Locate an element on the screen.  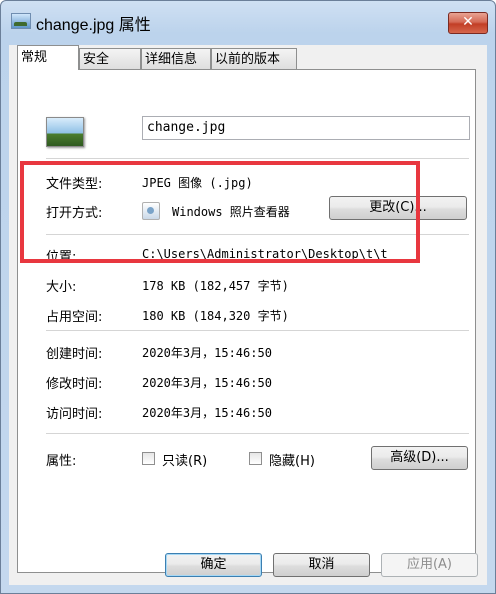
image-file-icon is located at coordinates (21, 21).